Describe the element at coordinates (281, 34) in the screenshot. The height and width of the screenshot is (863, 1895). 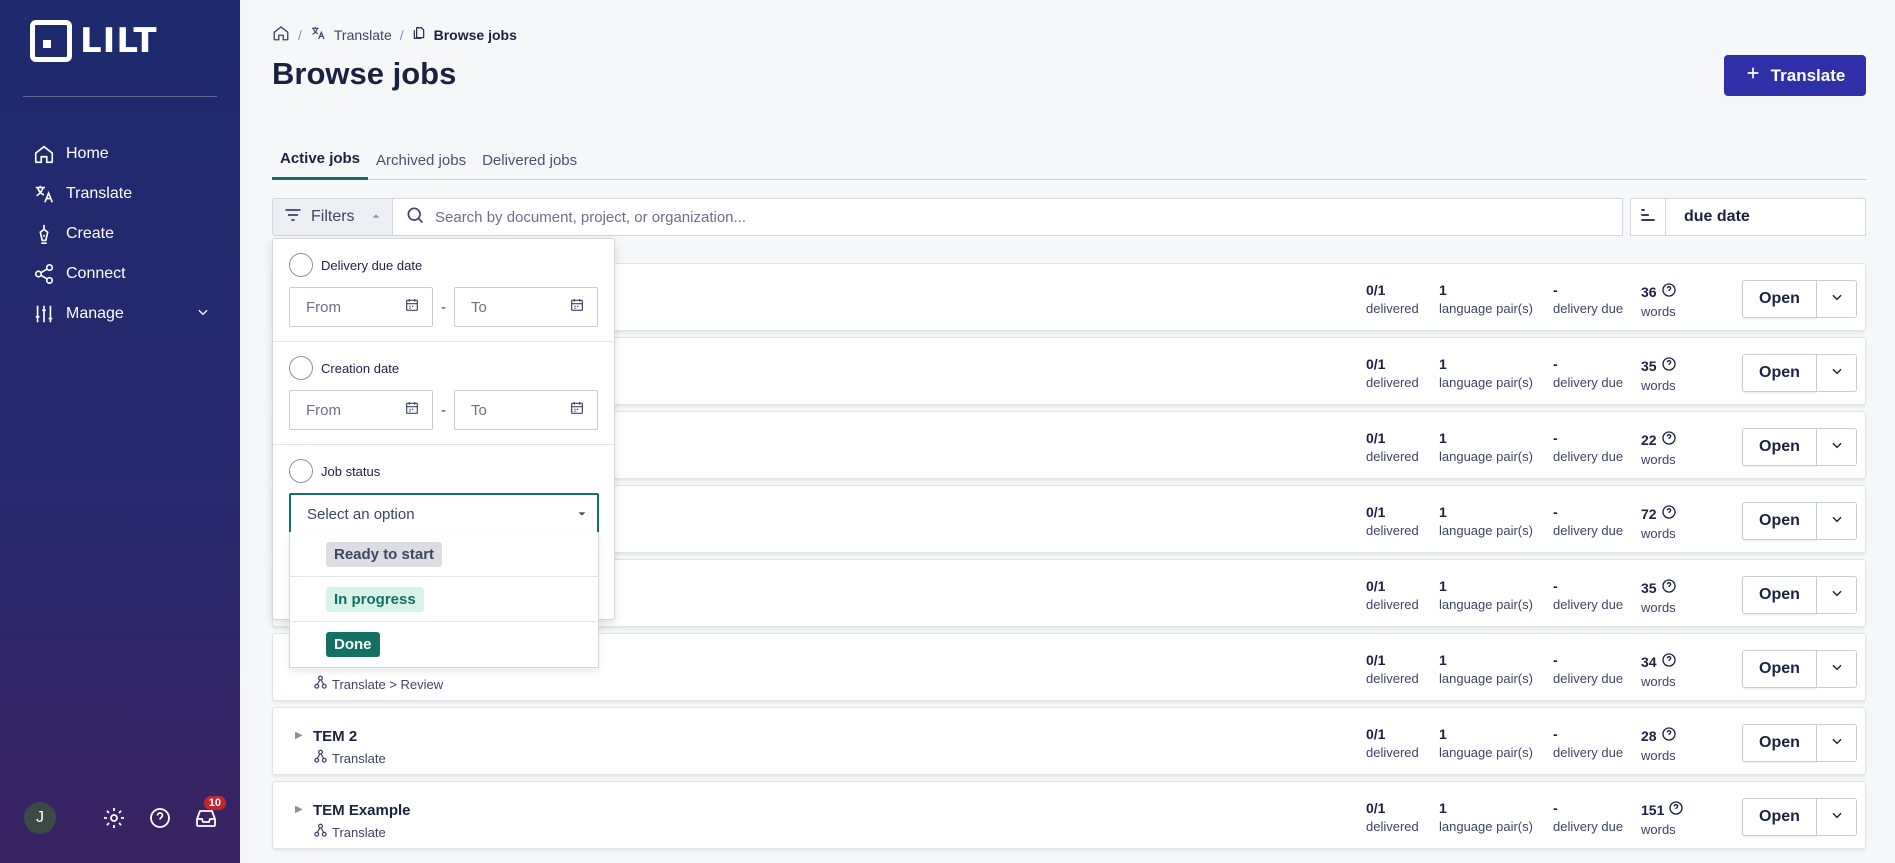
I see `home-icon` at that location.